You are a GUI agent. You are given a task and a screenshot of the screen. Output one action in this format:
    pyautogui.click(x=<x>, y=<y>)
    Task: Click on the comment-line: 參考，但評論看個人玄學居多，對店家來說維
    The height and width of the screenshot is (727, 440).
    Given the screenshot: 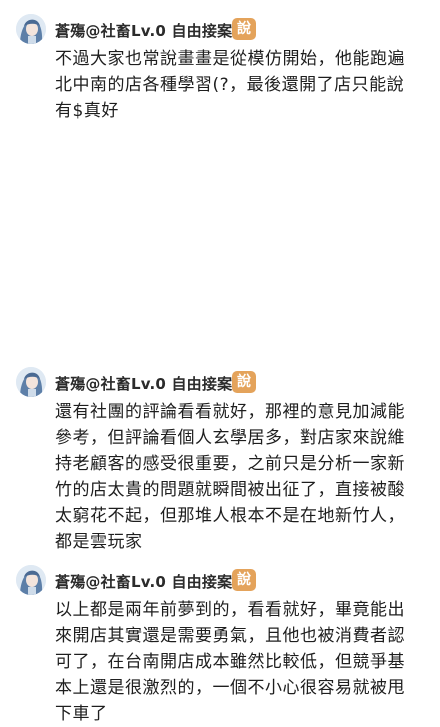 What is the action you would take?
    pyautogui.click(x=230, y=438)
    